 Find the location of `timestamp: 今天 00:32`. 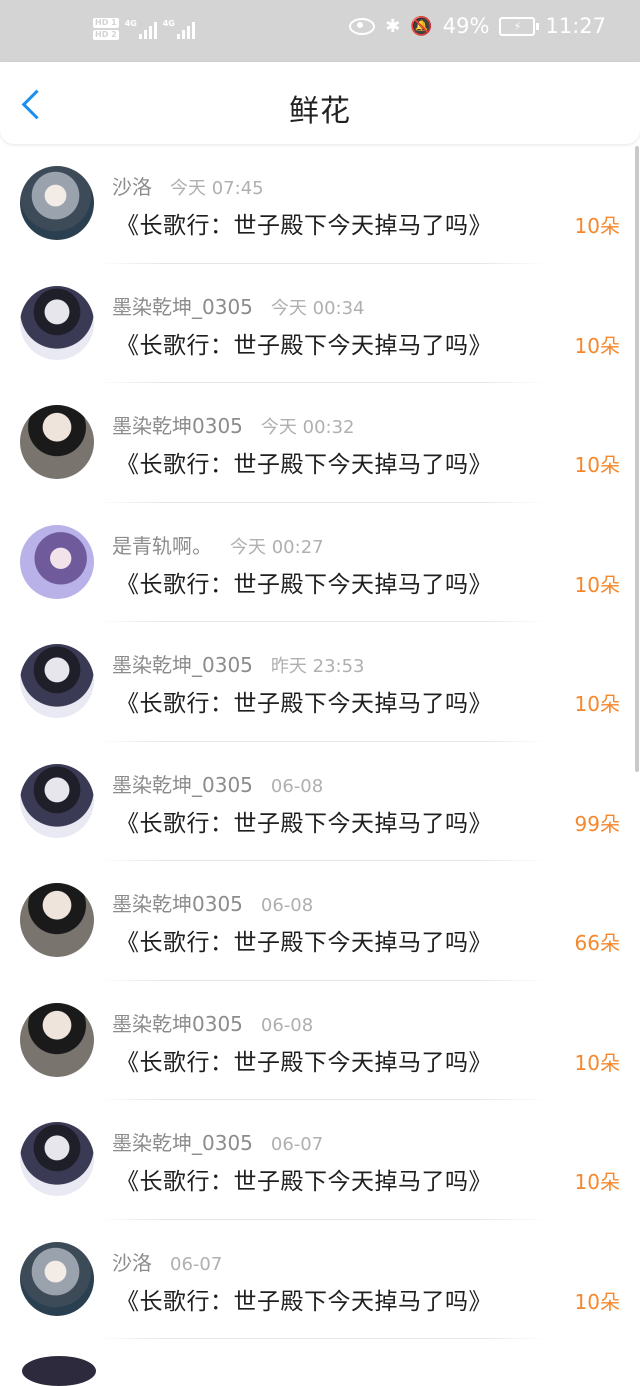

timestamp: 今天 00:32 is located at coordinates (307, 427).